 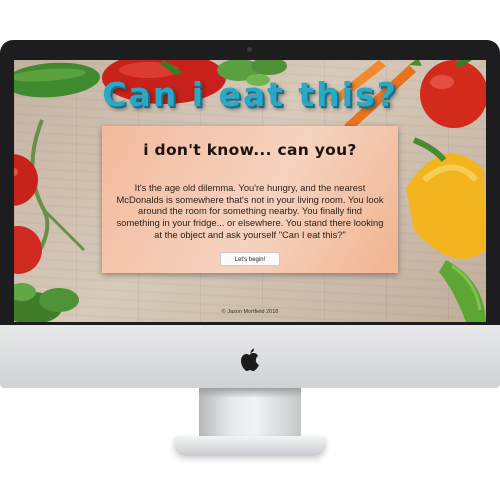 I want to click on card-heading: i don't know... can you?, so click(x=250, y=150).